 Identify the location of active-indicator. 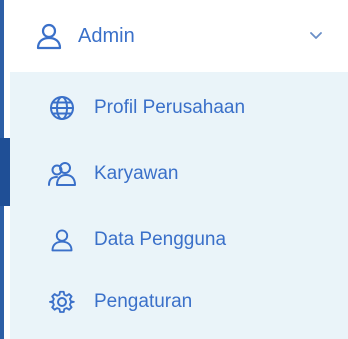
(5, 172).